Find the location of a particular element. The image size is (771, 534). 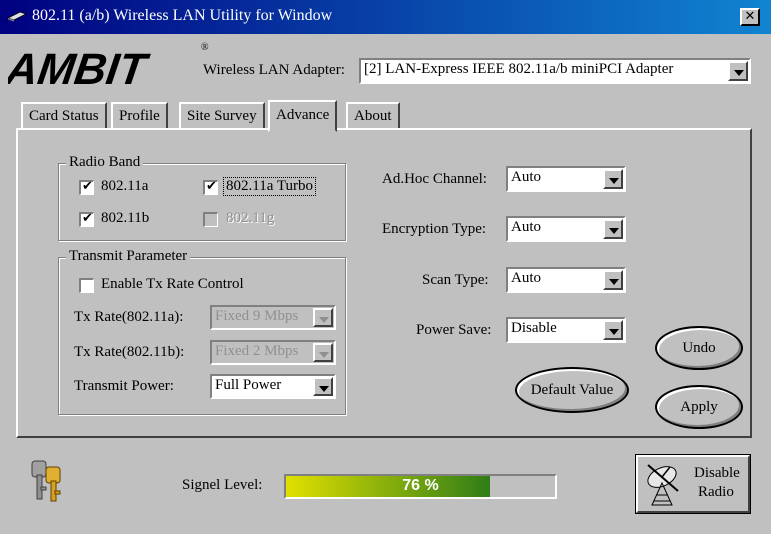

checkbox-enable-tx-rate is located at coordinates (86, 285).